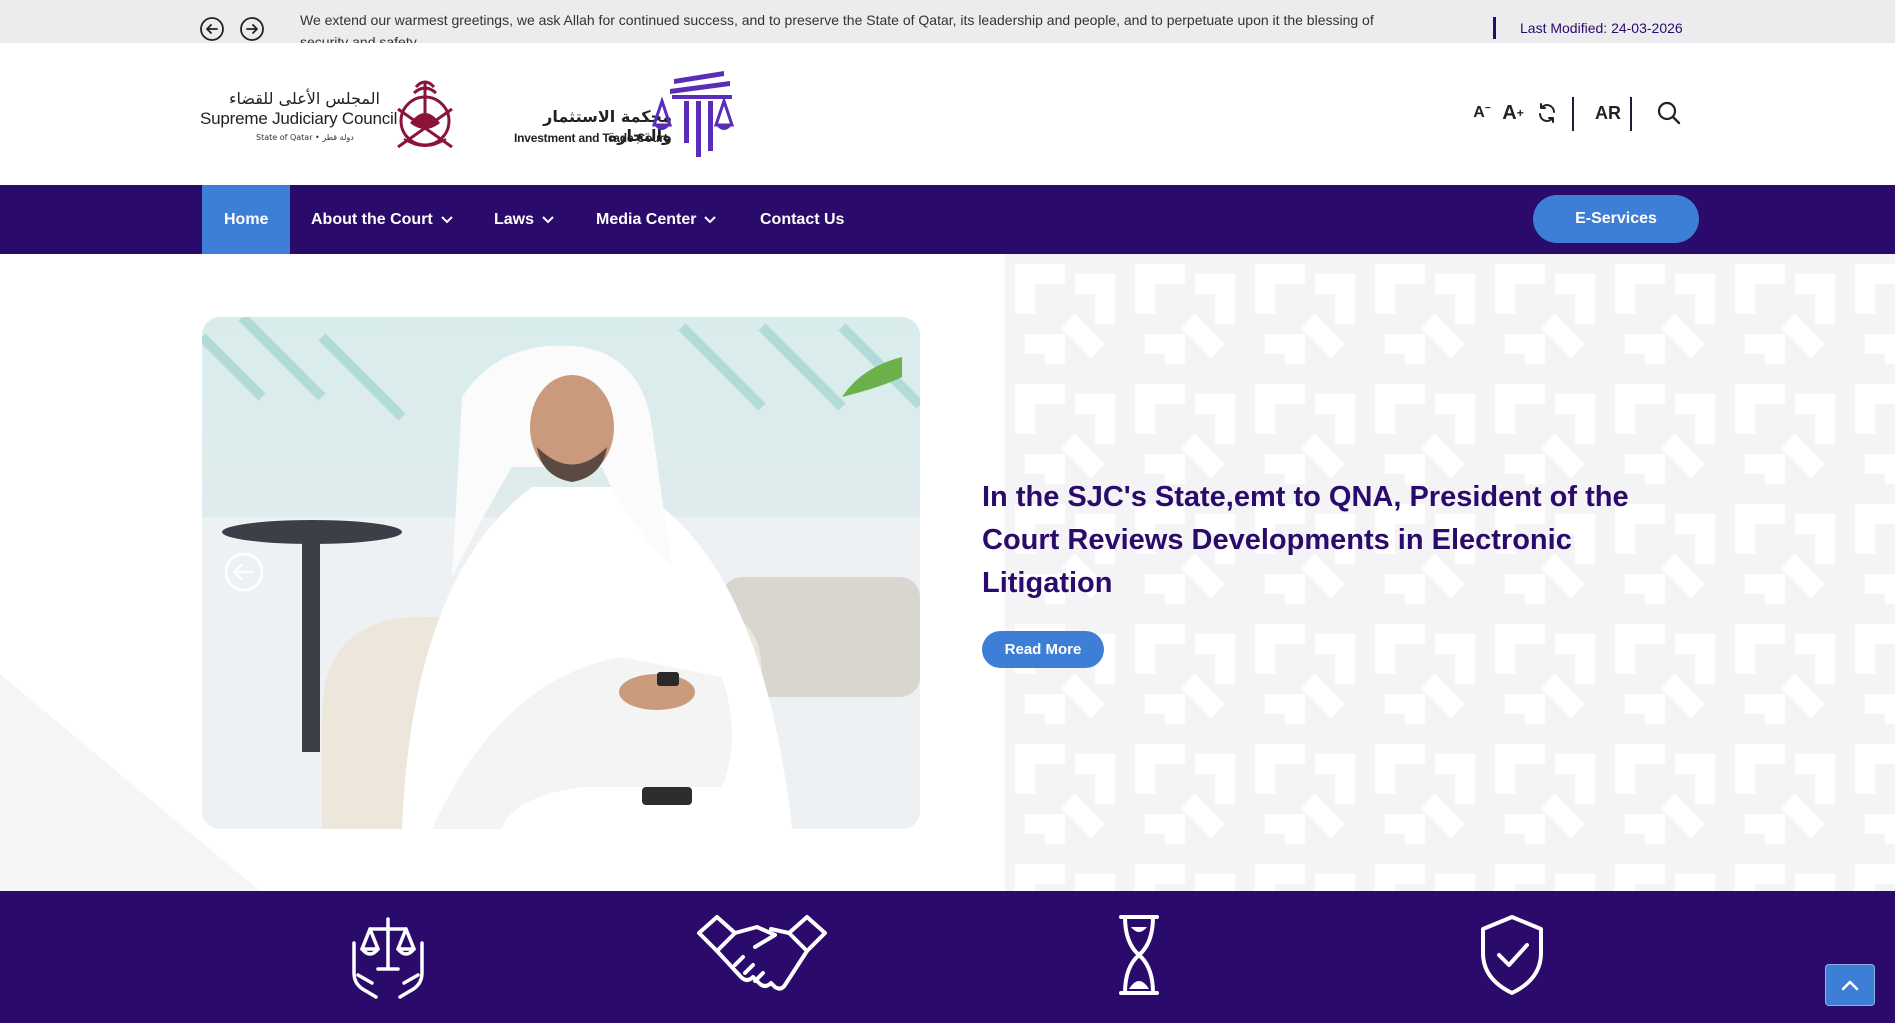  Describe the element at coordinates (1139, 955) in the screenshot. I see `hourglass-icon` at that location.